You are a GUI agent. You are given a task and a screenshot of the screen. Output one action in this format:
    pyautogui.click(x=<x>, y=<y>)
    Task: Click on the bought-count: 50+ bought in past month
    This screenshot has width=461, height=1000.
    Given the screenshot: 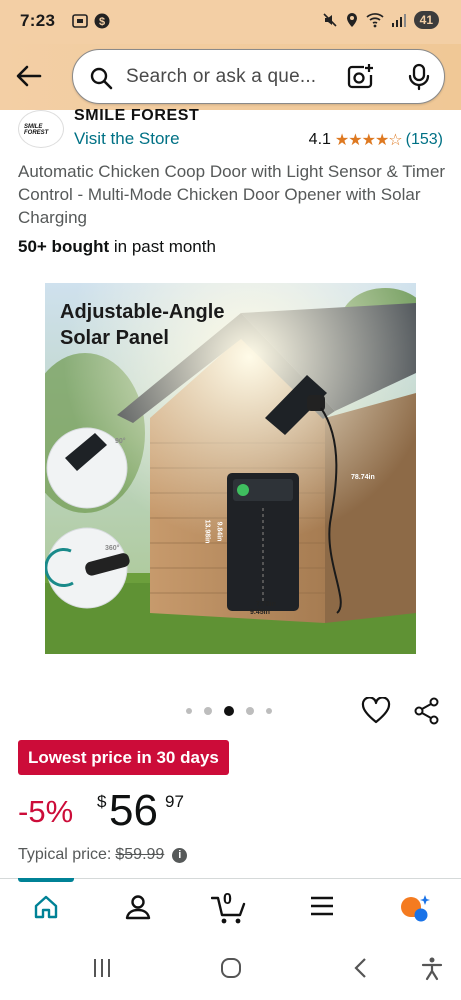 What is the action you would take?
    pyautogui.click(x=117, y=247)
    